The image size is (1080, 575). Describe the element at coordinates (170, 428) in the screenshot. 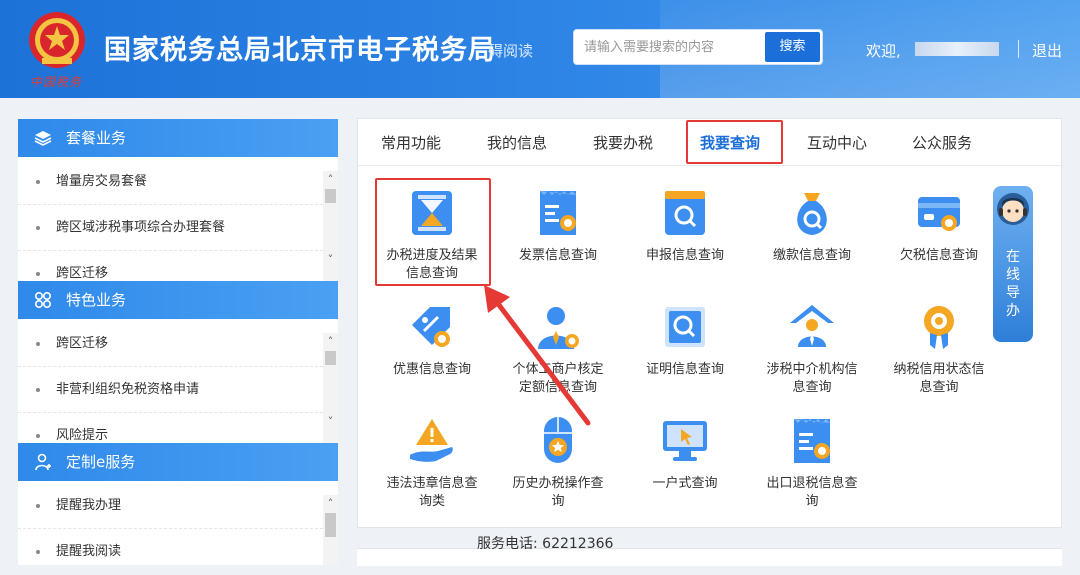

I see `sidebar-item: 风险提示` at that location.